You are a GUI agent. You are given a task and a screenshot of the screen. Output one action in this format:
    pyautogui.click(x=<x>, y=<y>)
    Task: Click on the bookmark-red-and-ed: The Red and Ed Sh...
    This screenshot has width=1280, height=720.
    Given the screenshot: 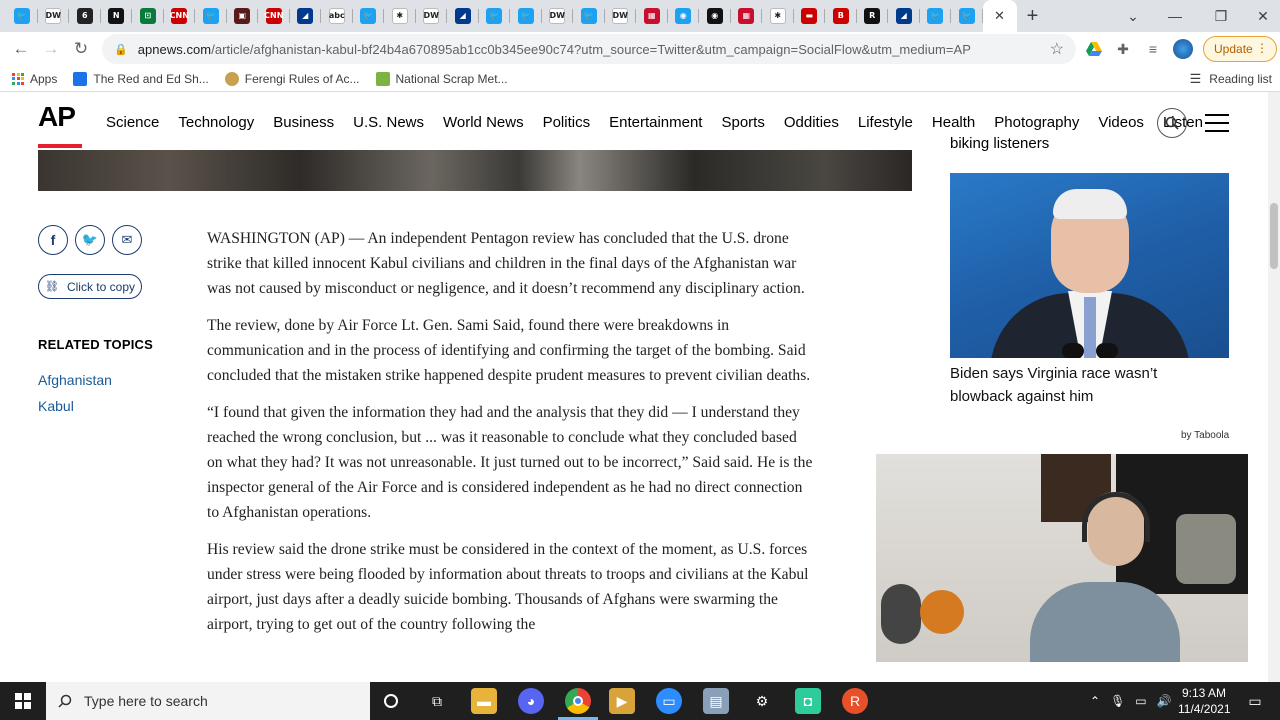 What is the action you would take?
    pyautogui.click(x=141, y=78)
    